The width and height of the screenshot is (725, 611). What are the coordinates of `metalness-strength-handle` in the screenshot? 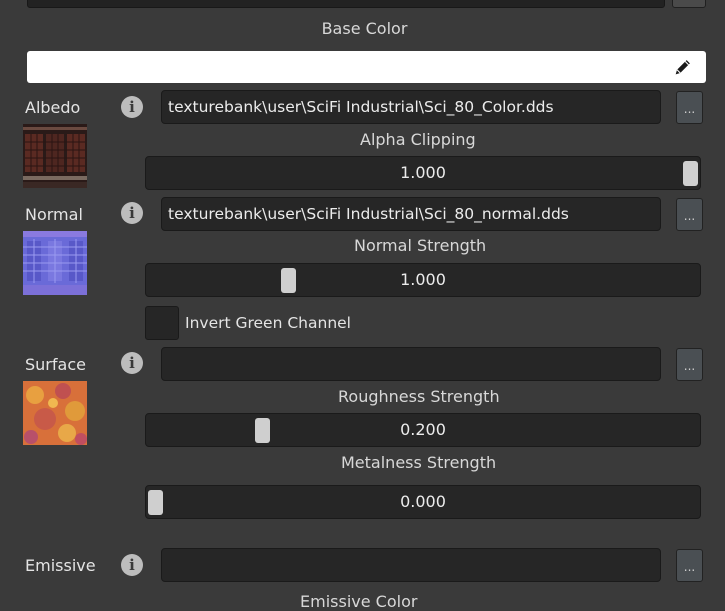 It's located at (155, 502).